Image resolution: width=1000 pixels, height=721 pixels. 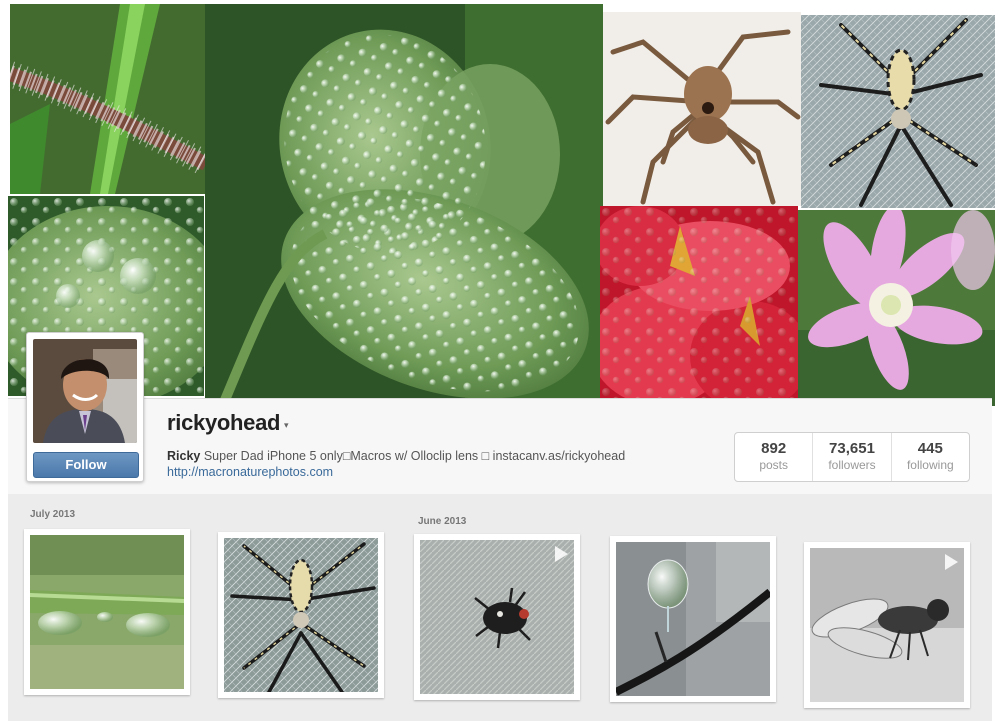 What do you see at coordinates (930, 465) in the screenshot?
I see `stat-following-label: following` at bounding box center [930, 465].